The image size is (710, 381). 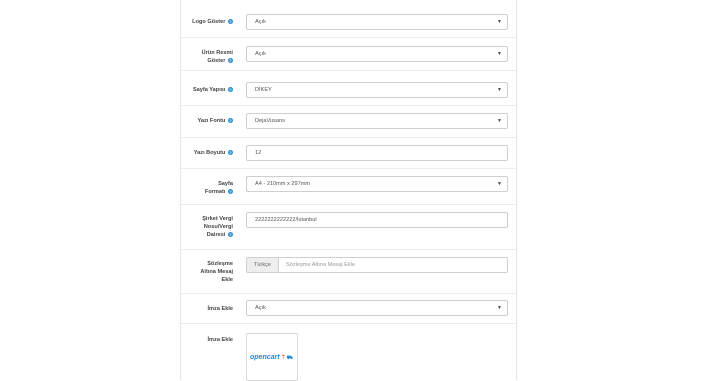 I want to click on font-select-value: DejaVusans, so click(x=270, y=121).